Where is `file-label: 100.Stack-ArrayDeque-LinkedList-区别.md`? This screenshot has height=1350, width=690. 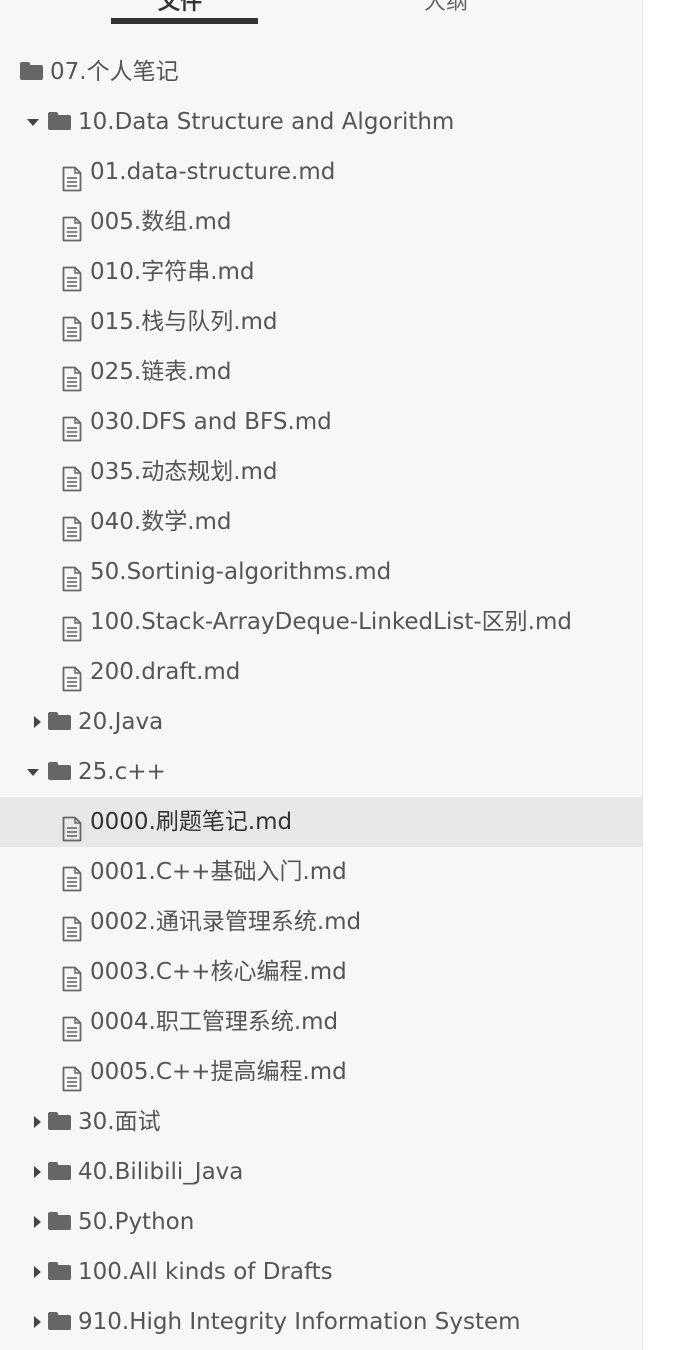
file-label: 100.Stack-ArrayDeque-LinkedList-区别.md is located at coordinates (331, 622).